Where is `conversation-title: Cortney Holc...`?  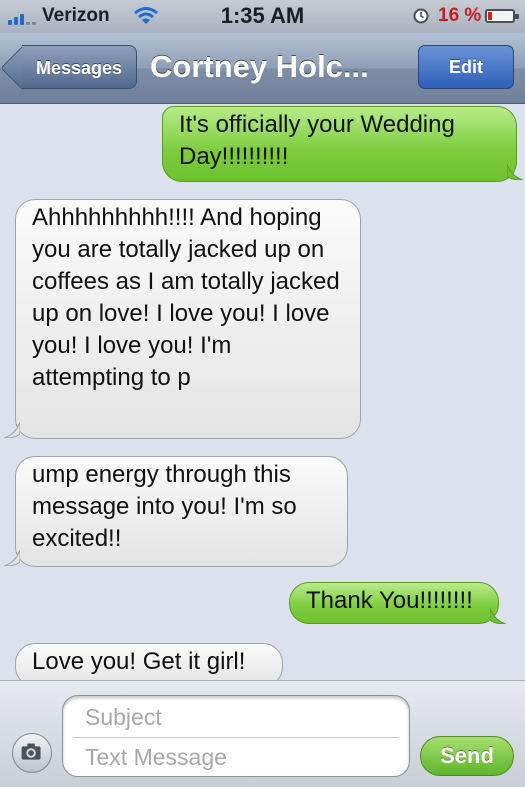
conversation-title: Cortney Holc... is located at coordinates (259, 66).